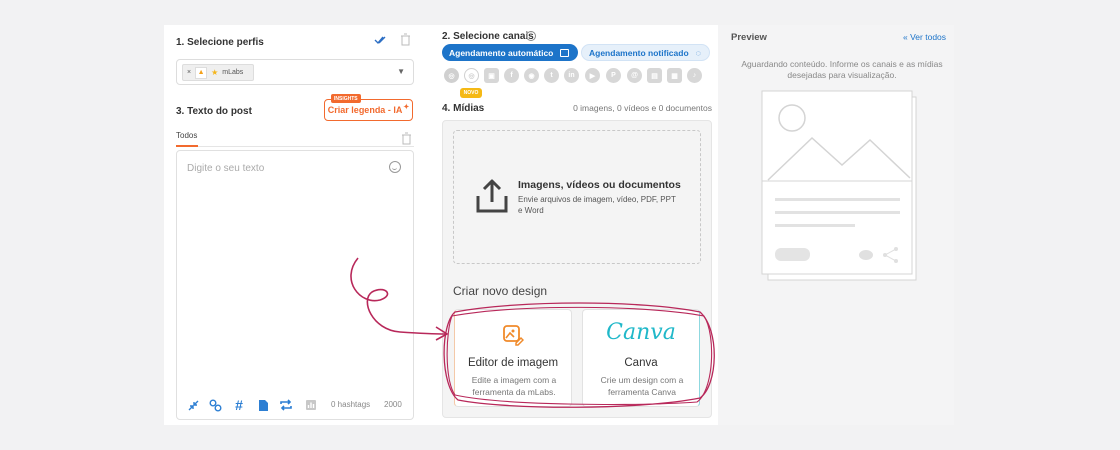 Image resolution: width=1120 pixels, height=450 pixels. Describe the element at coordinates (599, 185) in the screenshot. I see `upload-title: Imagens, vídeos ou documentos` at that location.